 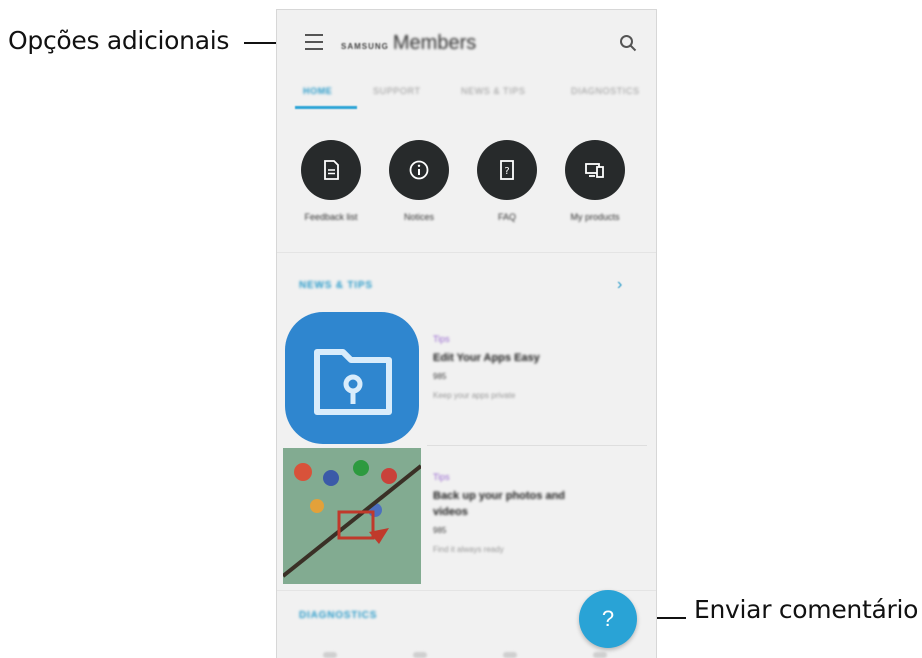 What do you see at coordinates (418, 217) in the screenshot?
I see `quick-action-label: Notices` at bounding box center [418, 217].